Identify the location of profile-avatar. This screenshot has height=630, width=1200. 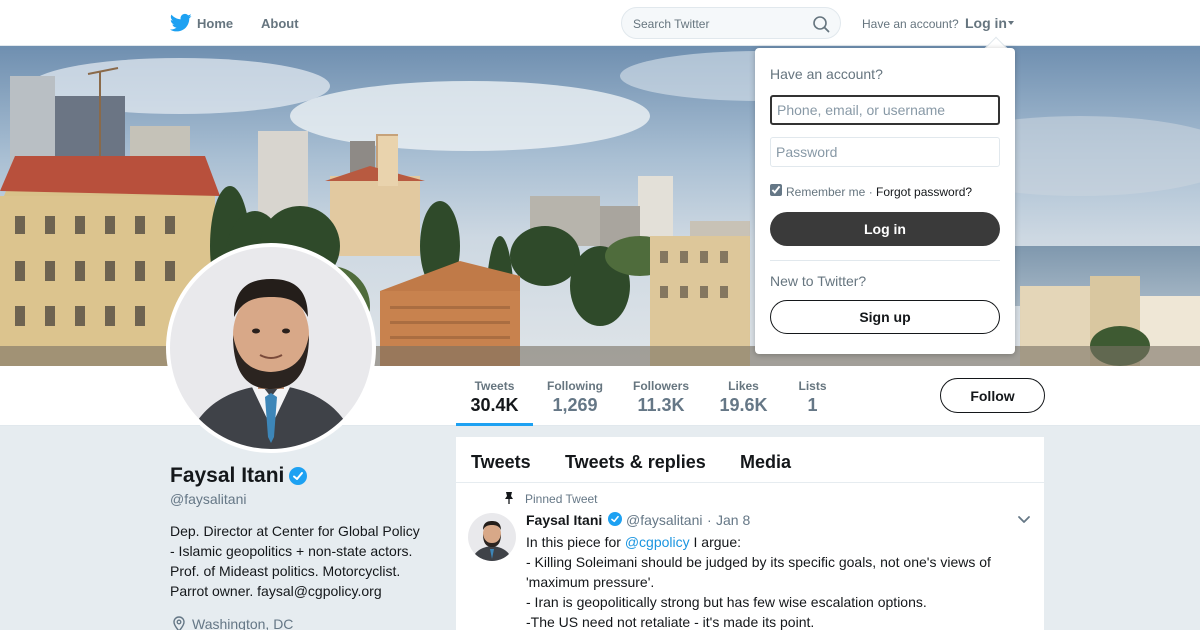
(271, 348).